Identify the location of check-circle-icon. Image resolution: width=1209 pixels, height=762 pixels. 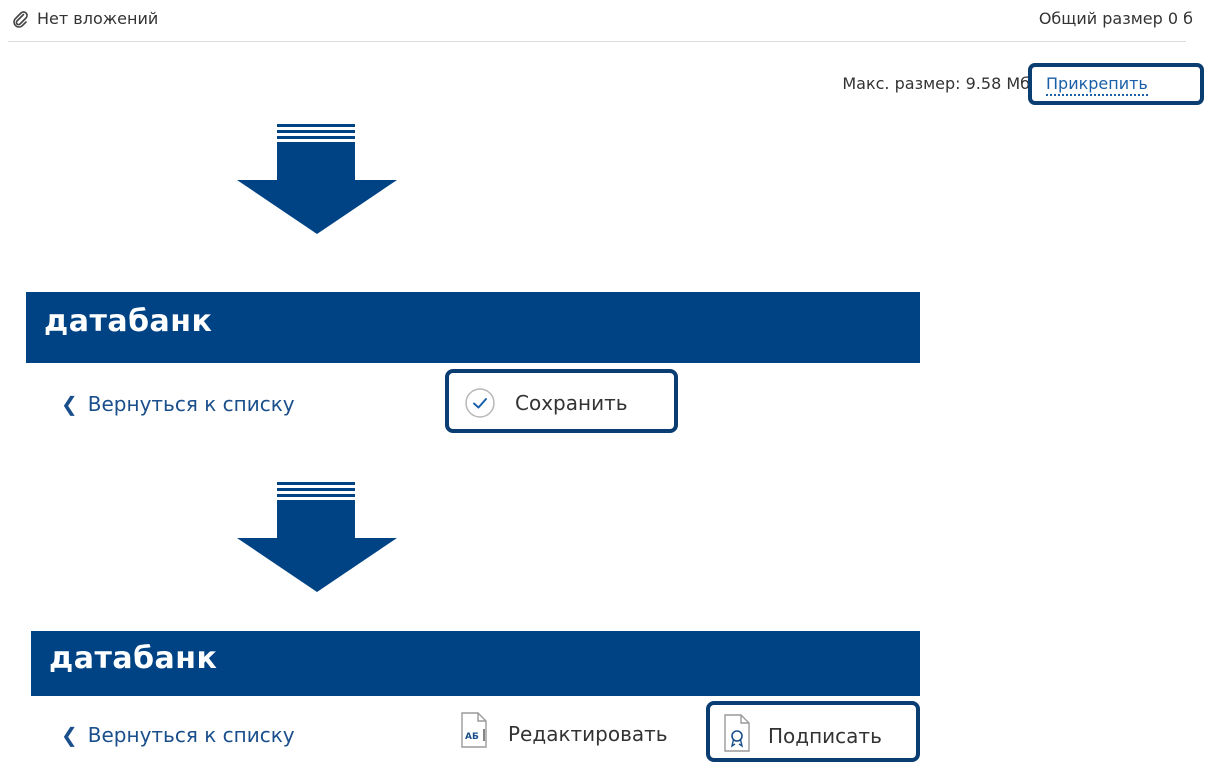
(480, 405).